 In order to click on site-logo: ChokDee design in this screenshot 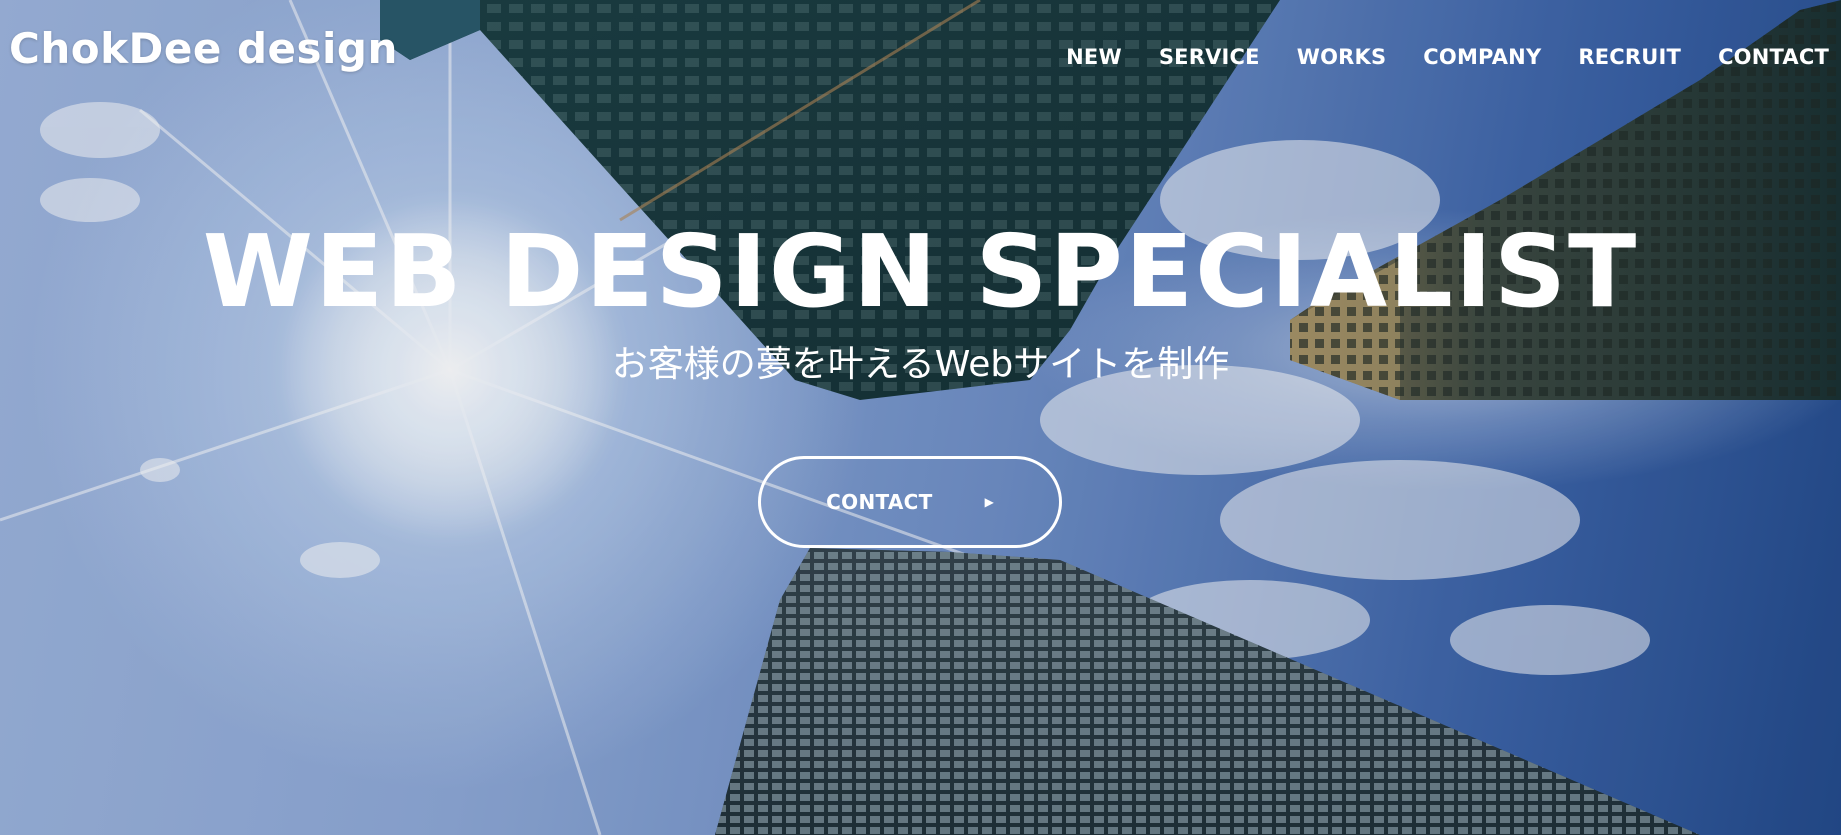, I will do `click(203, 48)`.